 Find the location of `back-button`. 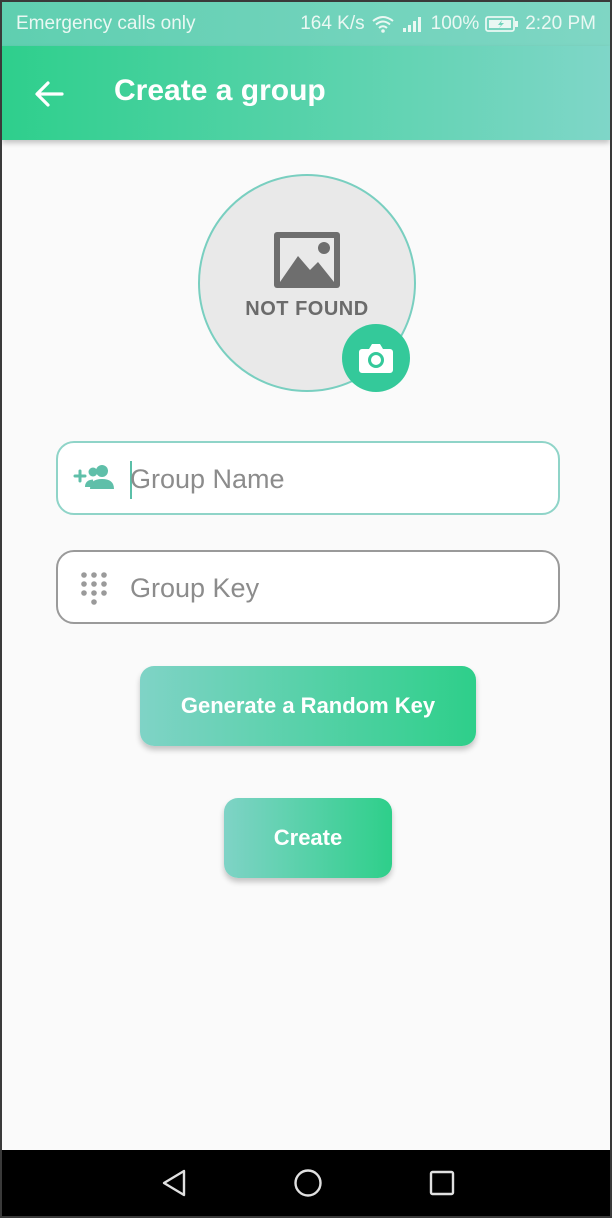

back-button is located at coordinates (52, 94).